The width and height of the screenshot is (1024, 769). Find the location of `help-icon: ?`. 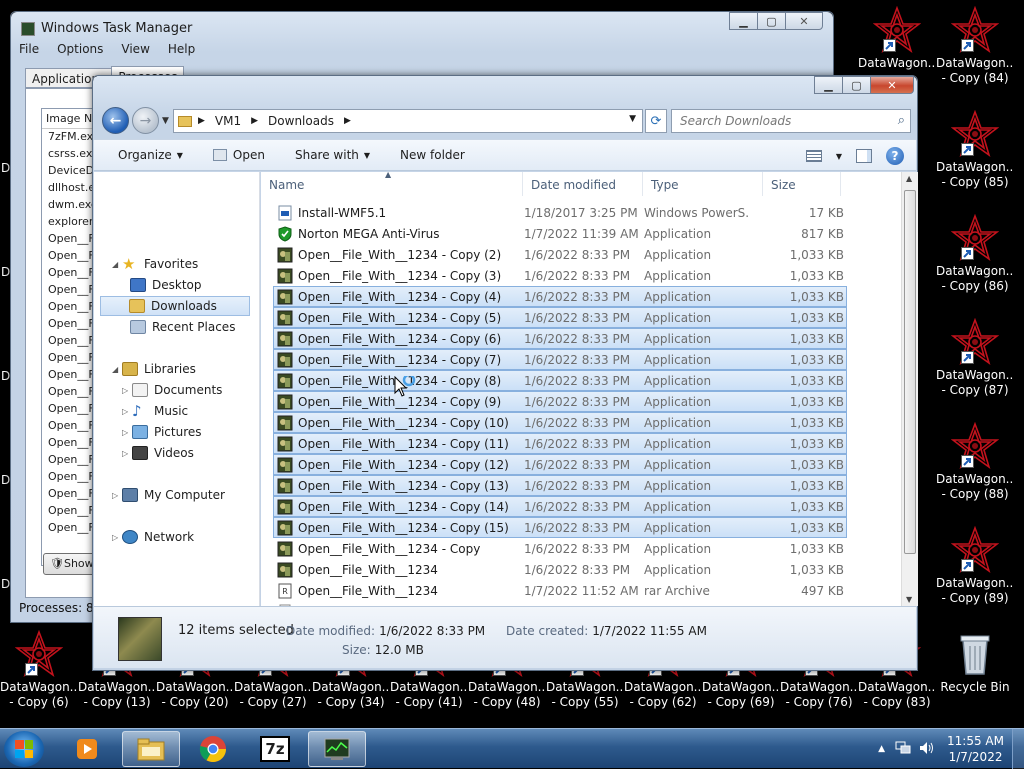

help-icon: ? is located at coordinates (895, 156).